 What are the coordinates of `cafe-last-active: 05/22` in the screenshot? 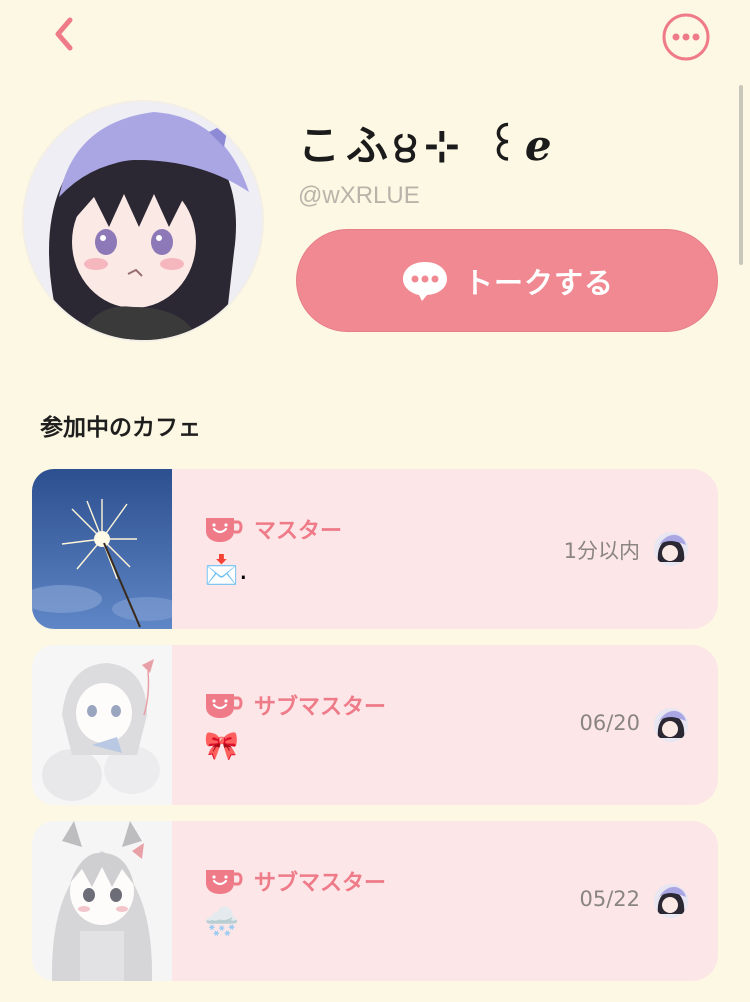 It's located at (609, 899).